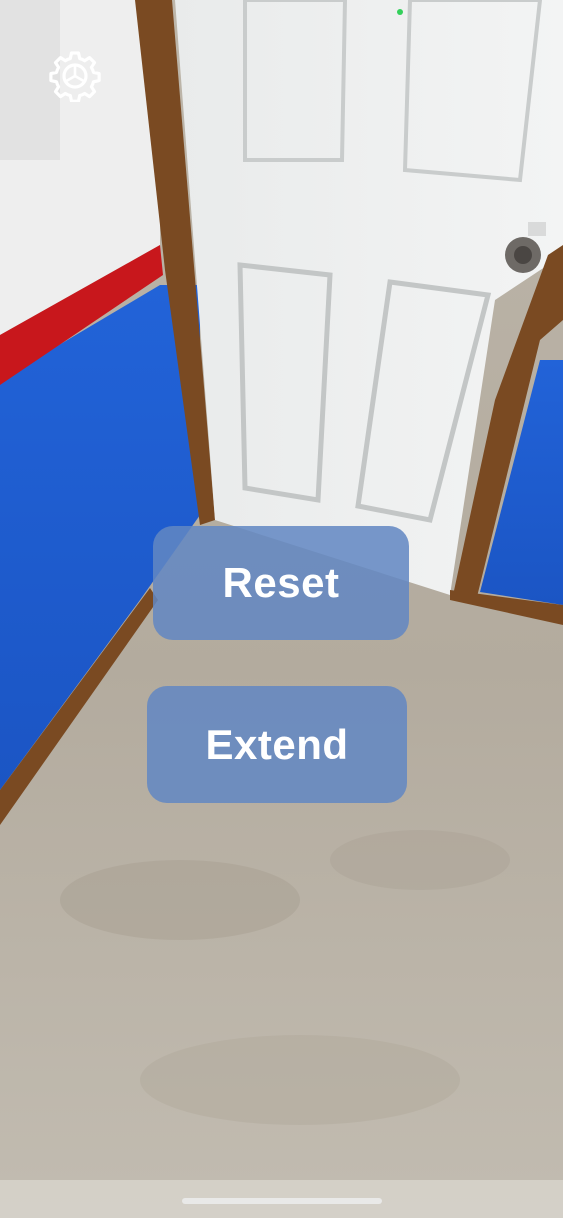 The width and height of the screenshot is (563, 1218). I want to click on reset-button: Reset, so click(281, 583).